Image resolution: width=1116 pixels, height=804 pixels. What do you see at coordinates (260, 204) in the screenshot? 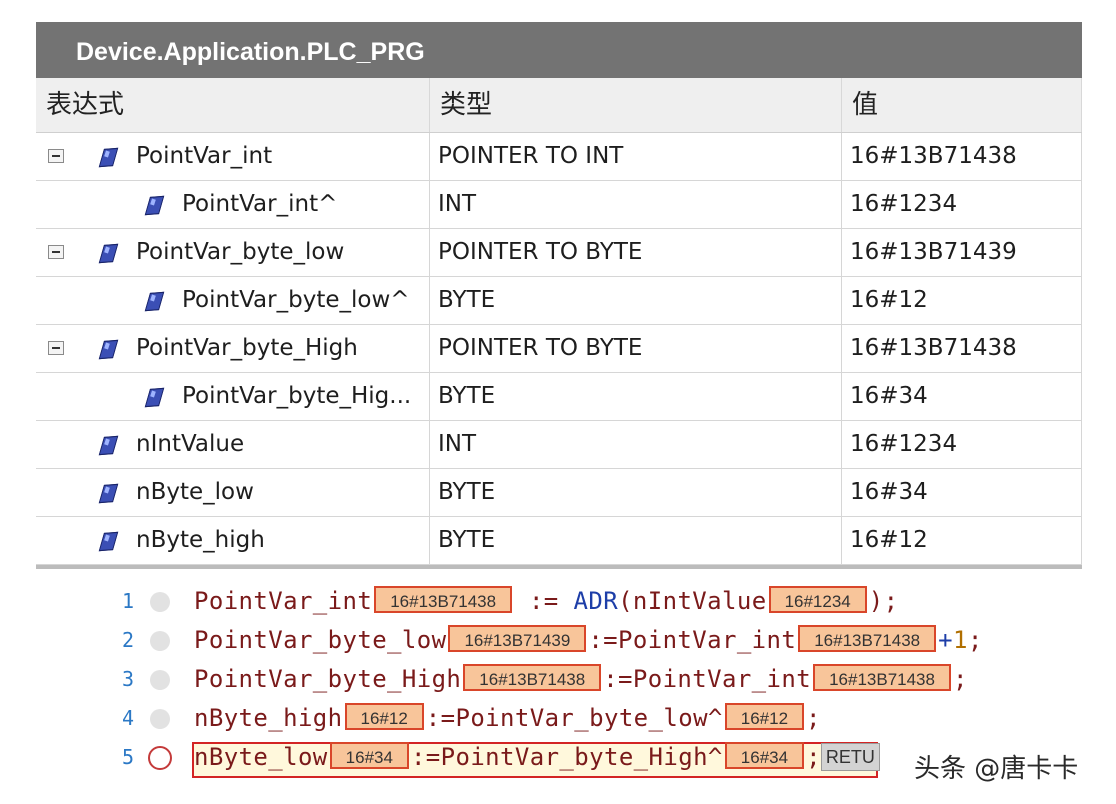
I see `variable-name: PointVar_int^` at bounding box center [260, 204].